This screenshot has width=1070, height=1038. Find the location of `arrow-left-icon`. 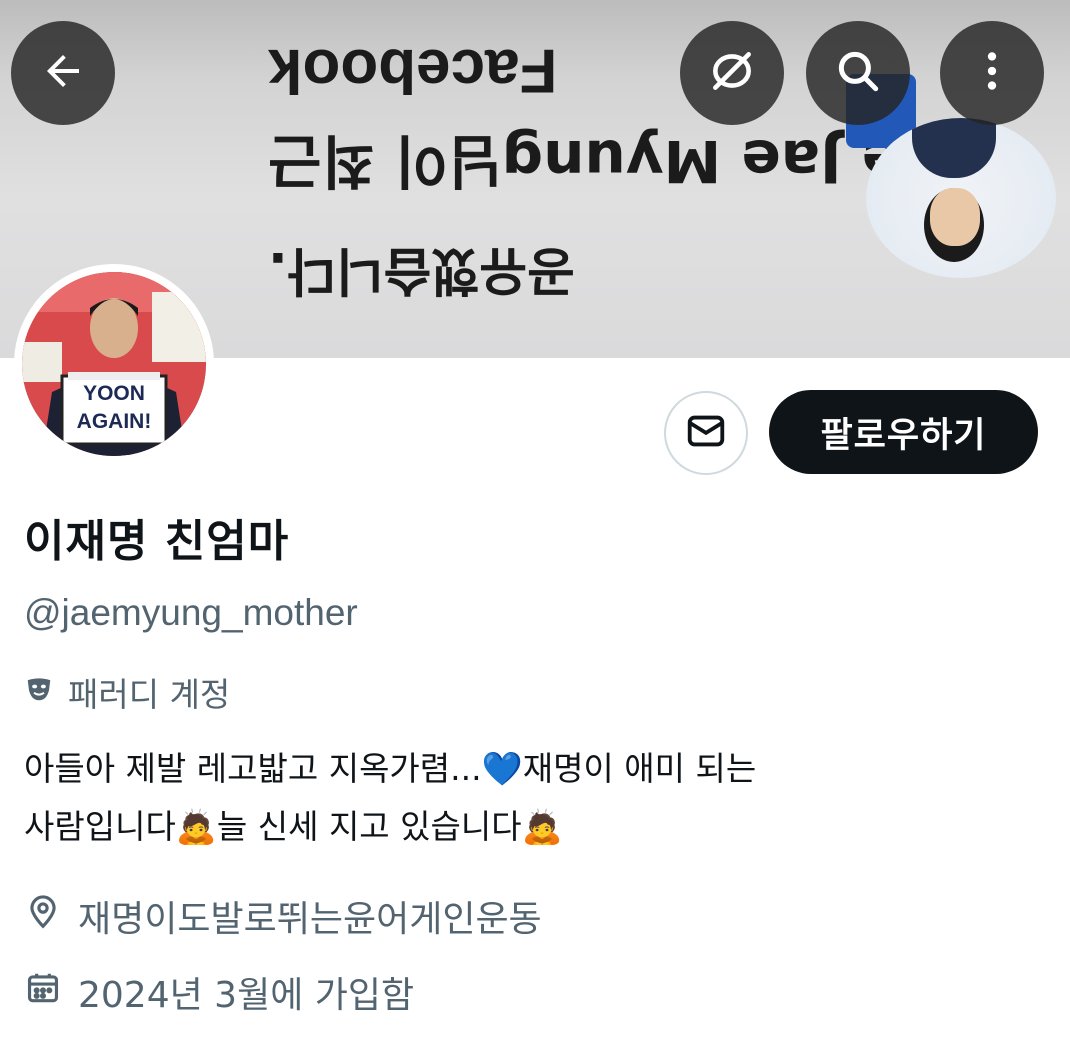

arrow-left-icon is located at coordinates (63, 73).